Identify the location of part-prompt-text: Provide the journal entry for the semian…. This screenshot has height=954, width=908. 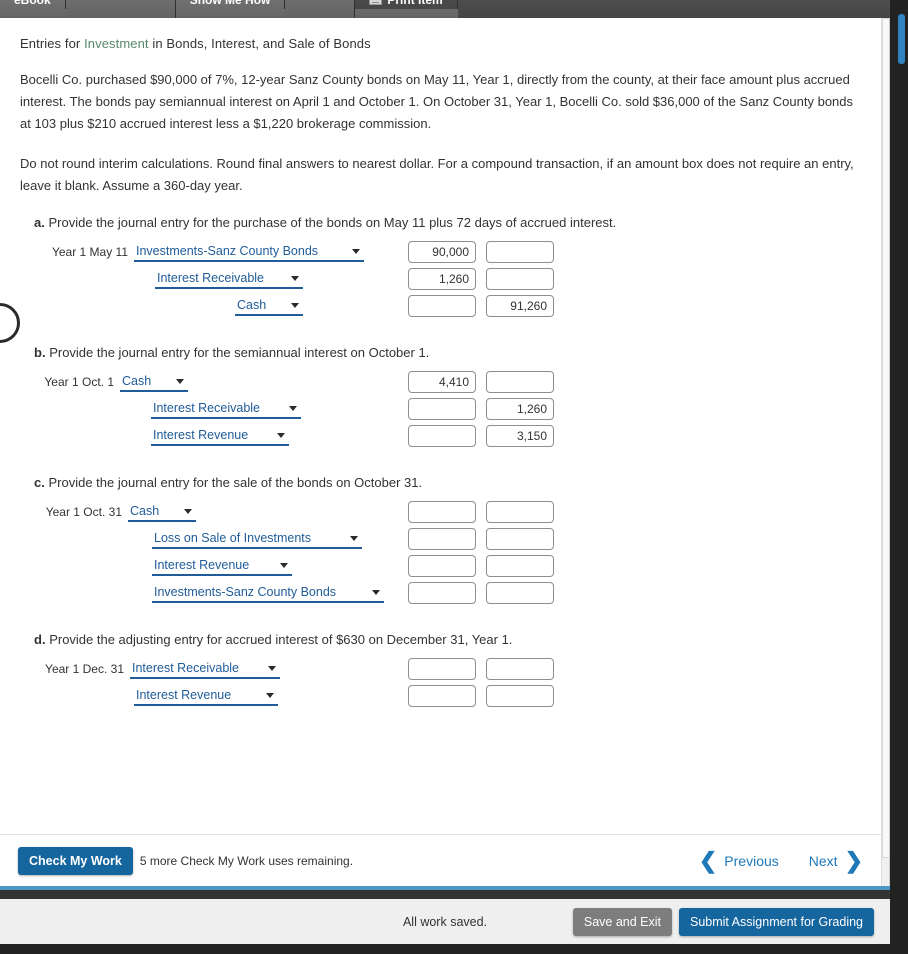
(239, 352).